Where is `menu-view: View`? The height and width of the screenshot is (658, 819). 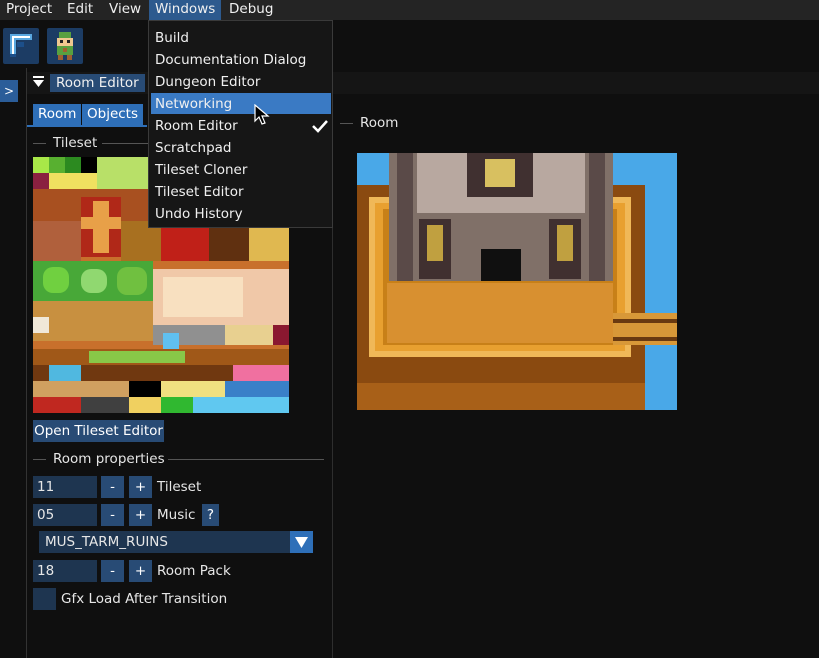
menu-view: View is located at coordinates (125, 10).